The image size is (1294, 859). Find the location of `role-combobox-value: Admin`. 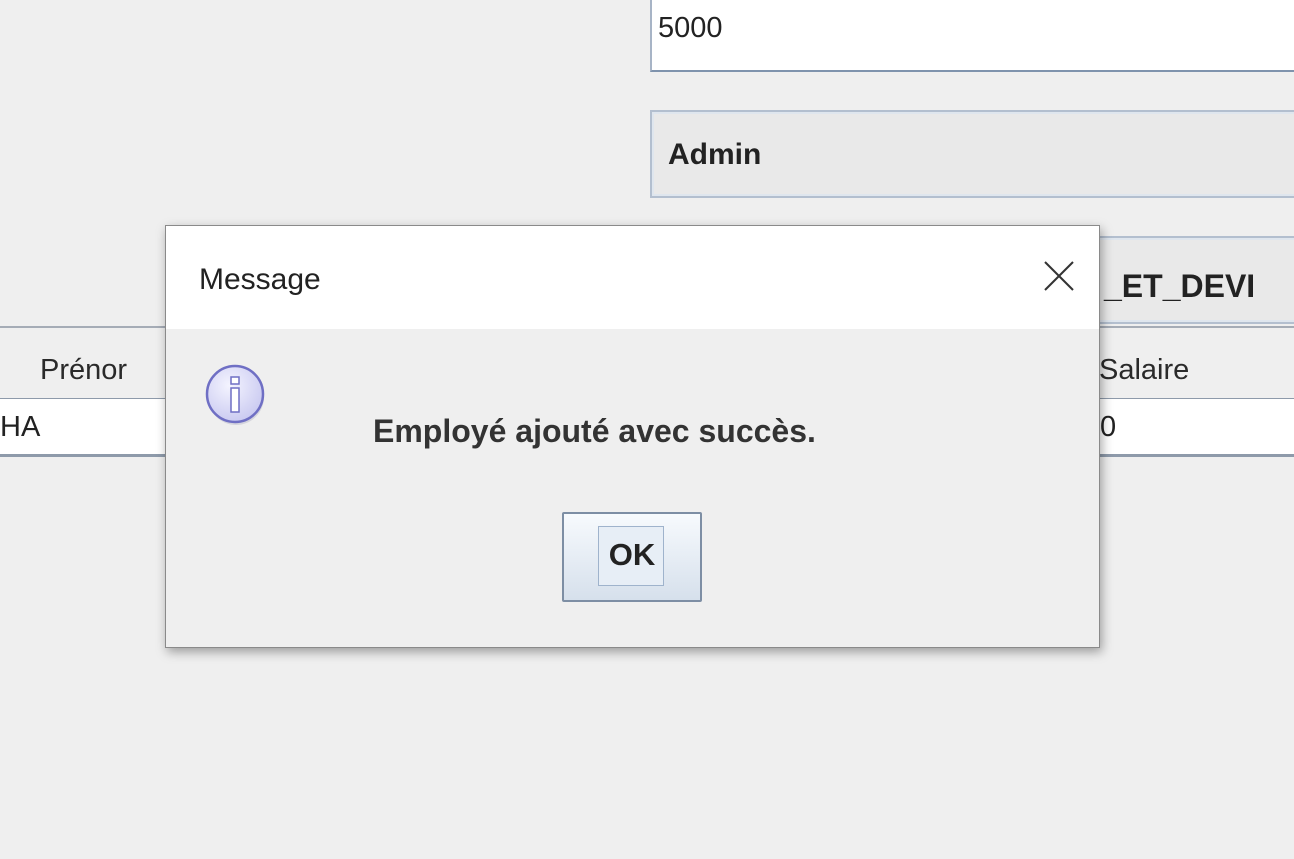

role-combobox-value: Admin is located at coordinates (715, 154).